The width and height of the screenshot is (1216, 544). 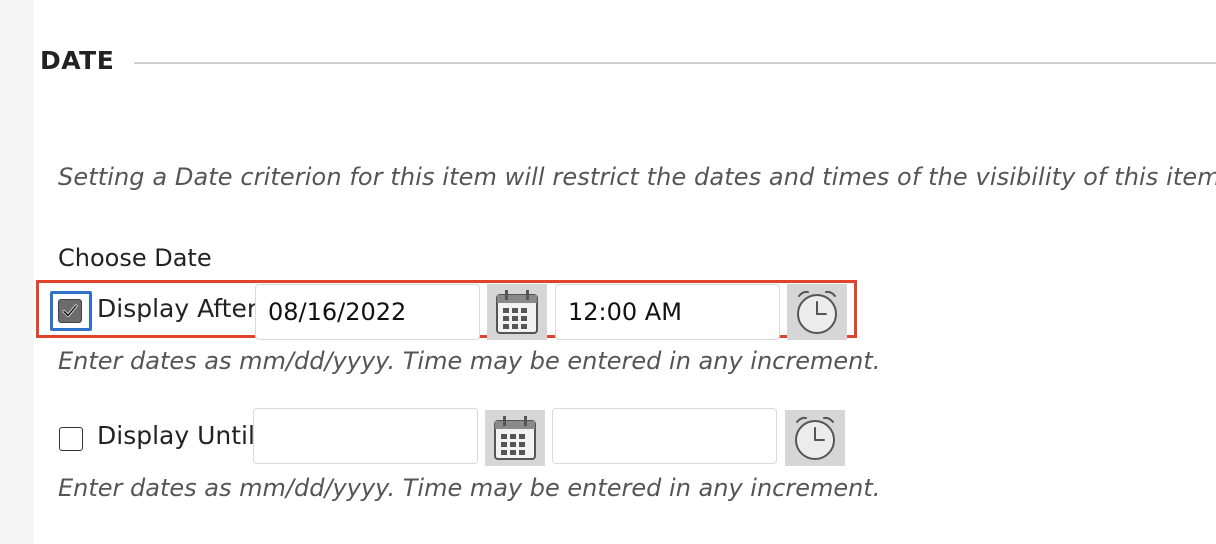 I want to click on display-after-time-input, so click(x=667, y=312).